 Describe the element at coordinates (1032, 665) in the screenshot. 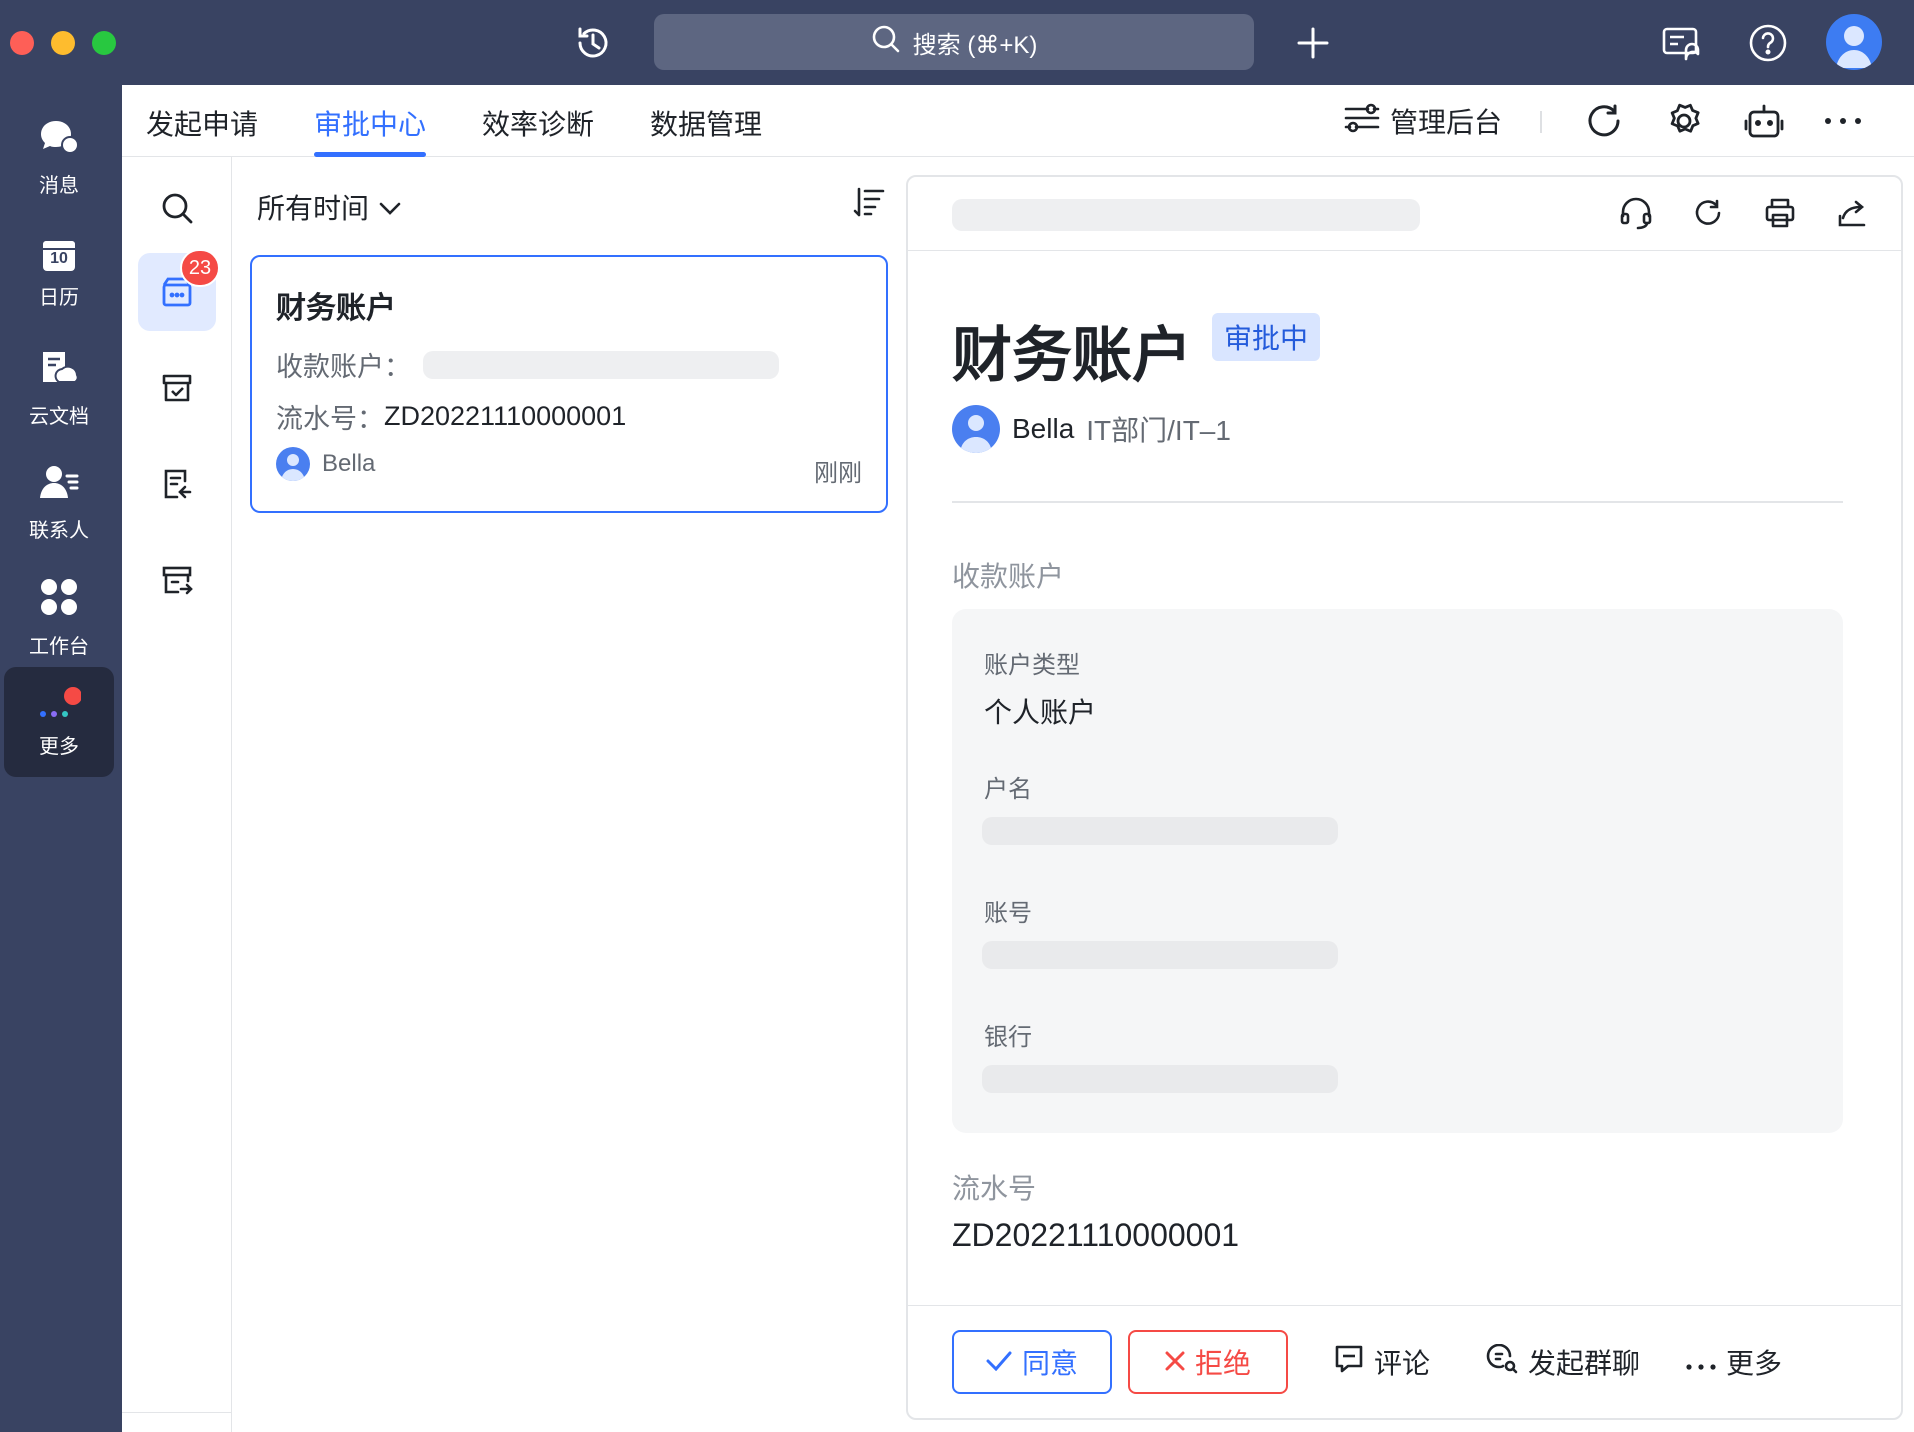

I see `account-type-label: 账户类型` at that location.